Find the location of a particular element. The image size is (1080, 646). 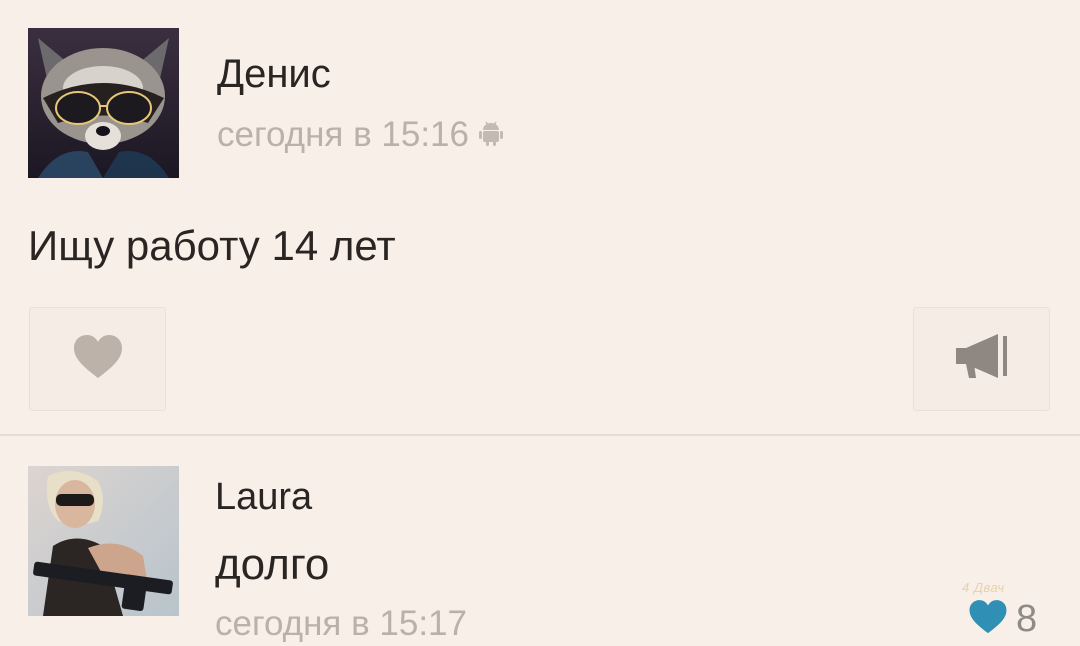

watermark: 4 Двач is located at coordinates (983, 587).